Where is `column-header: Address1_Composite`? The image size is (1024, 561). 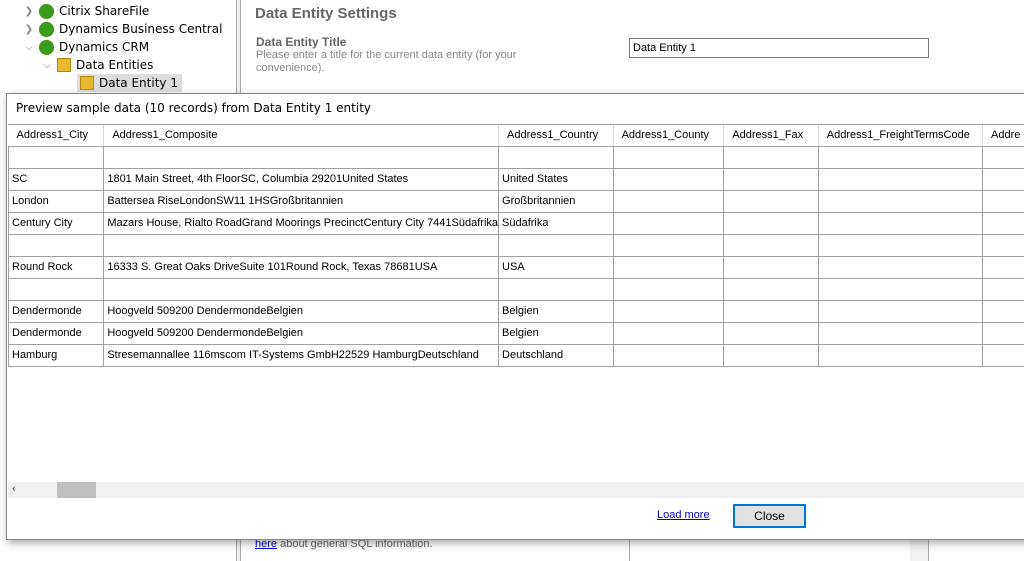
column-header: Address1_Composite is located at coordinates (301, 136).